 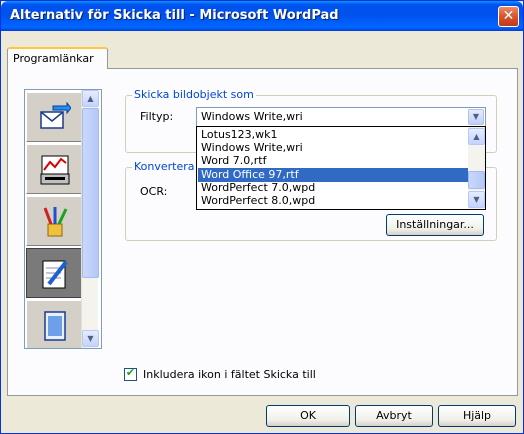 I want to click on dropdown-scroll-up-button: ▲, so click(x=476, y=136).